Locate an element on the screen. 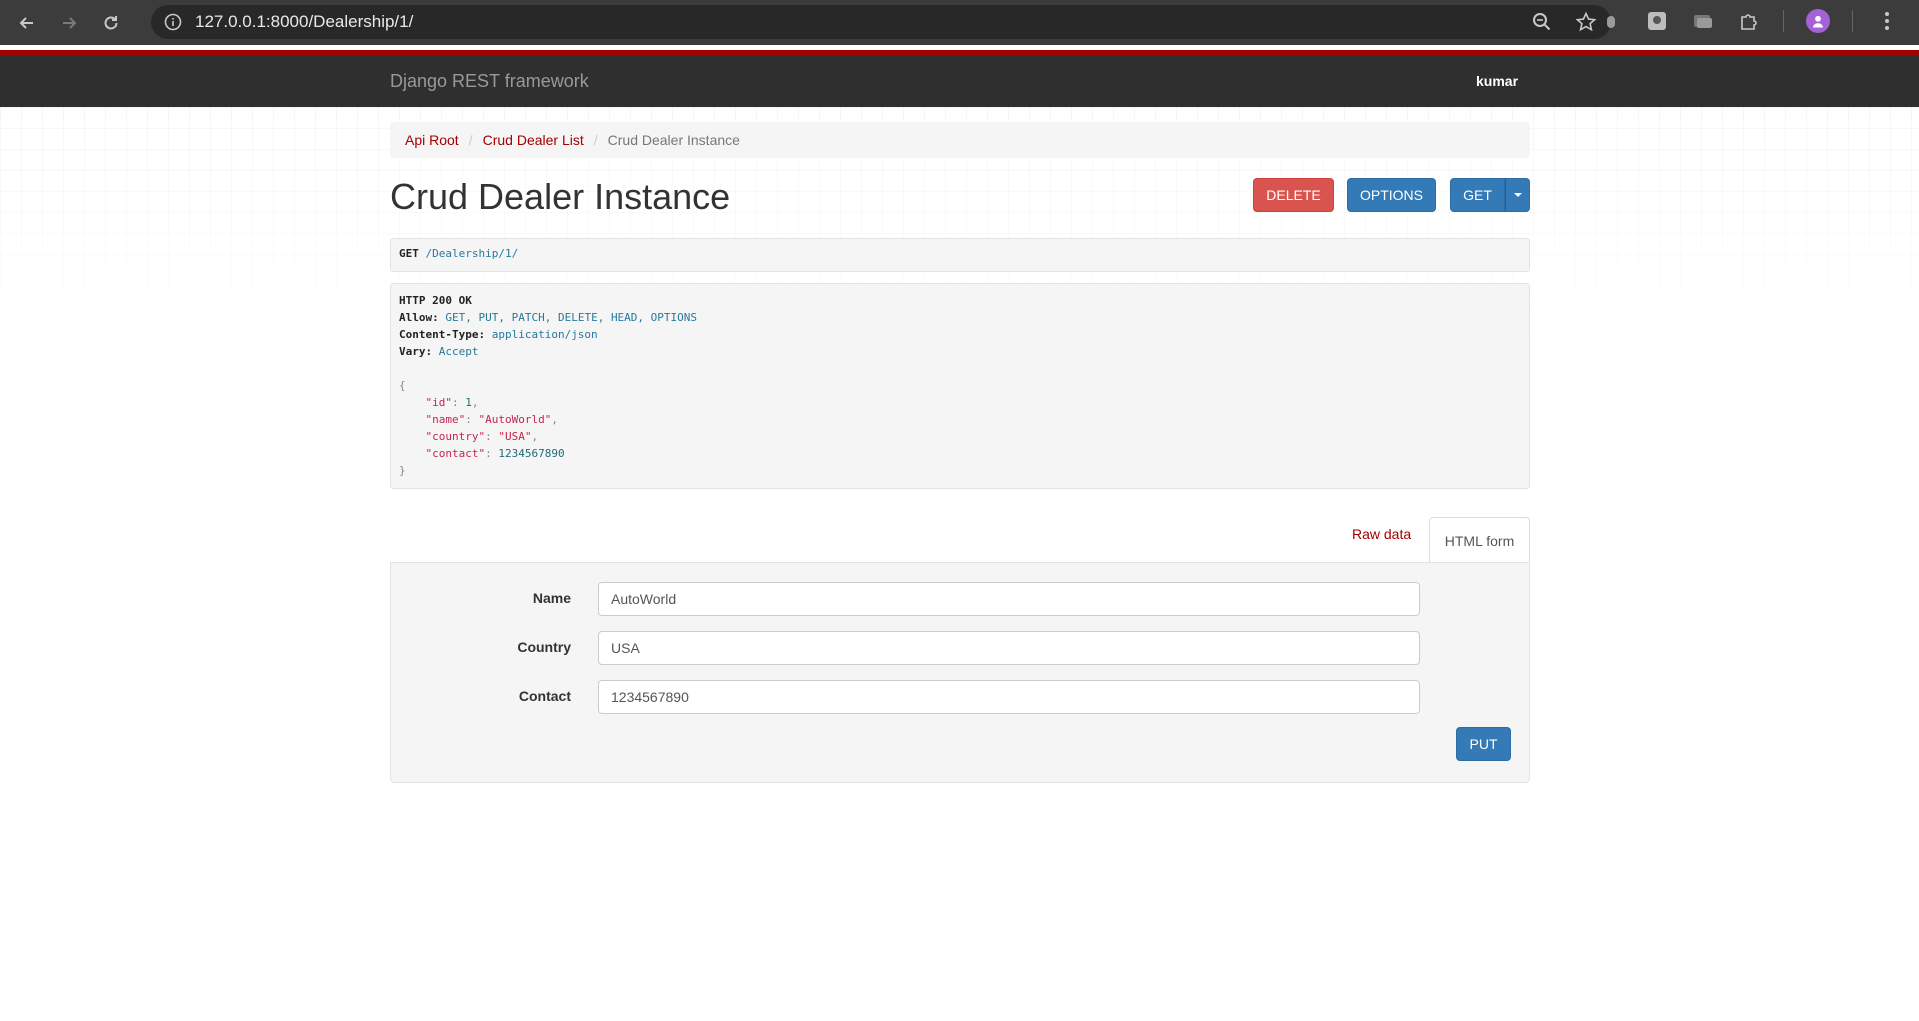 The image size is (1919, 1021). arrow-right-icon is located at coordinates (70, 22).